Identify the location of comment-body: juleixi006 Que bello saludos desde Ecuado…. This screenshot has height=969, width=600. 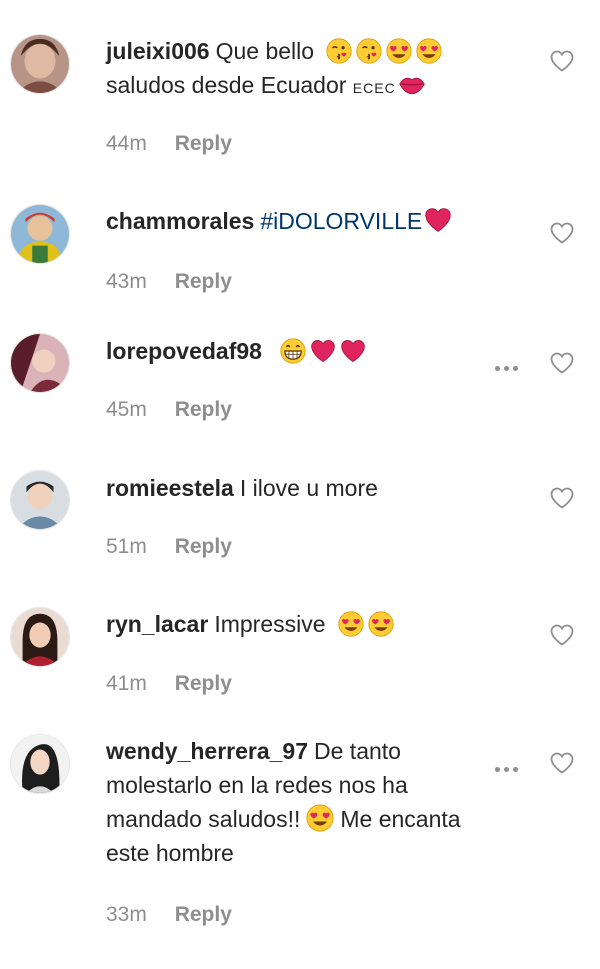
(306, 69).